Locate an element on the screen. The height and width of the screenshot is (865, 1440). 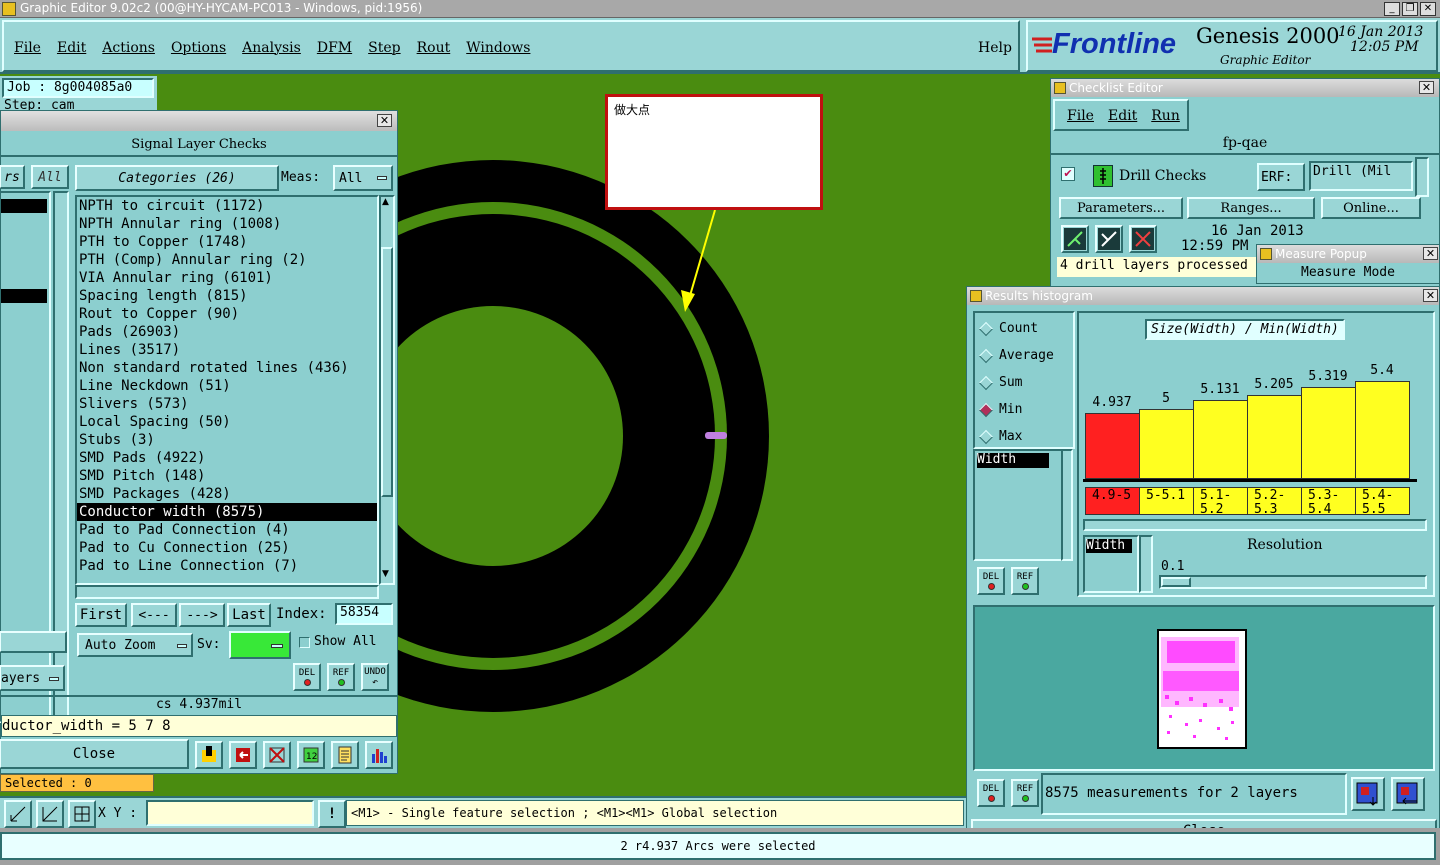
left-partial-control is located at coordinates (33, 642).